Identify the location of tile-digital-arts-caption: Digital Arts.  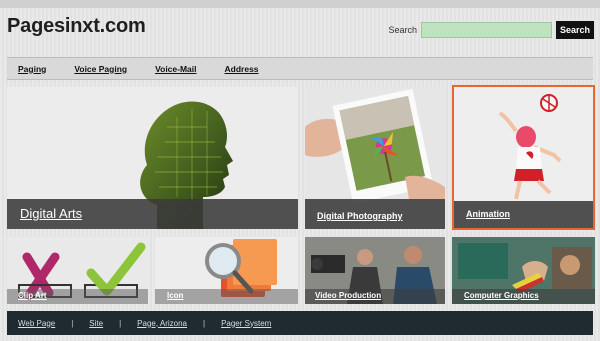
(152, 214).